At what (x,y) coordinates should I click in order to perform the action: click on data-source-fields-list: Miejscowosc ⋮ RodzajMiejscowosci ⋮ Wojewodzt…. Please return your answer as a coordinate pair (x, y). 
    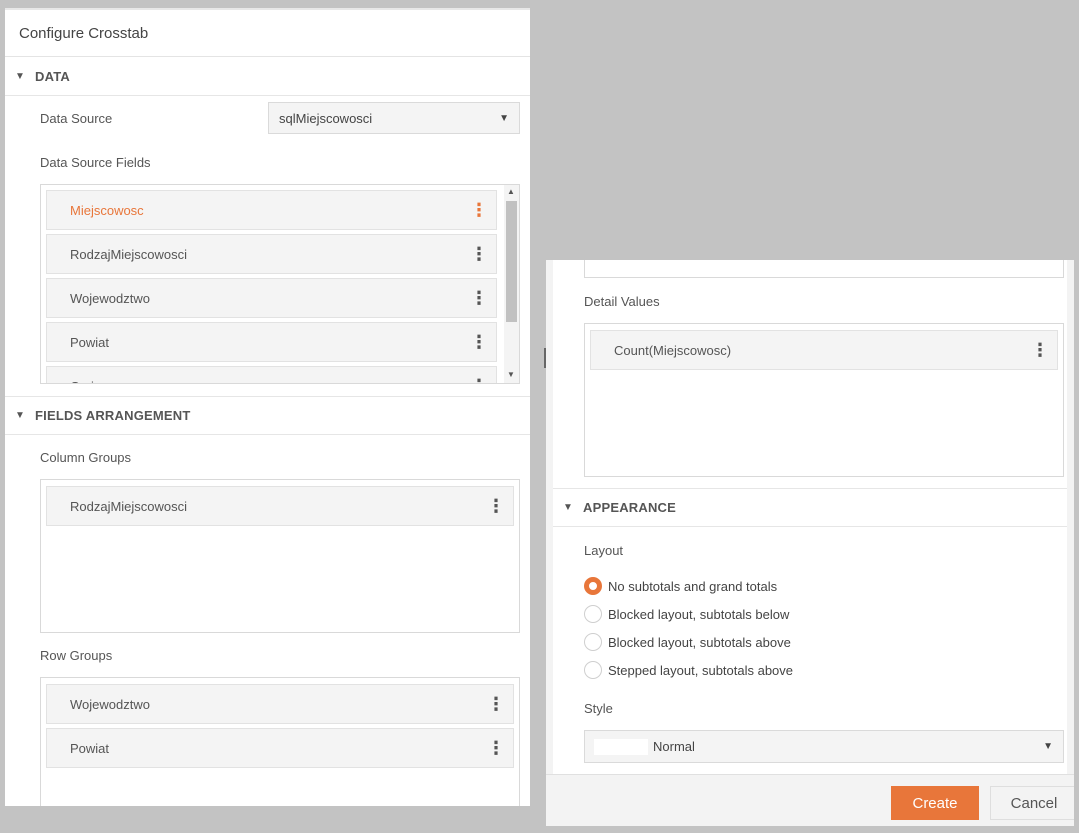
    Looking at the image, I should click on (280, 284).